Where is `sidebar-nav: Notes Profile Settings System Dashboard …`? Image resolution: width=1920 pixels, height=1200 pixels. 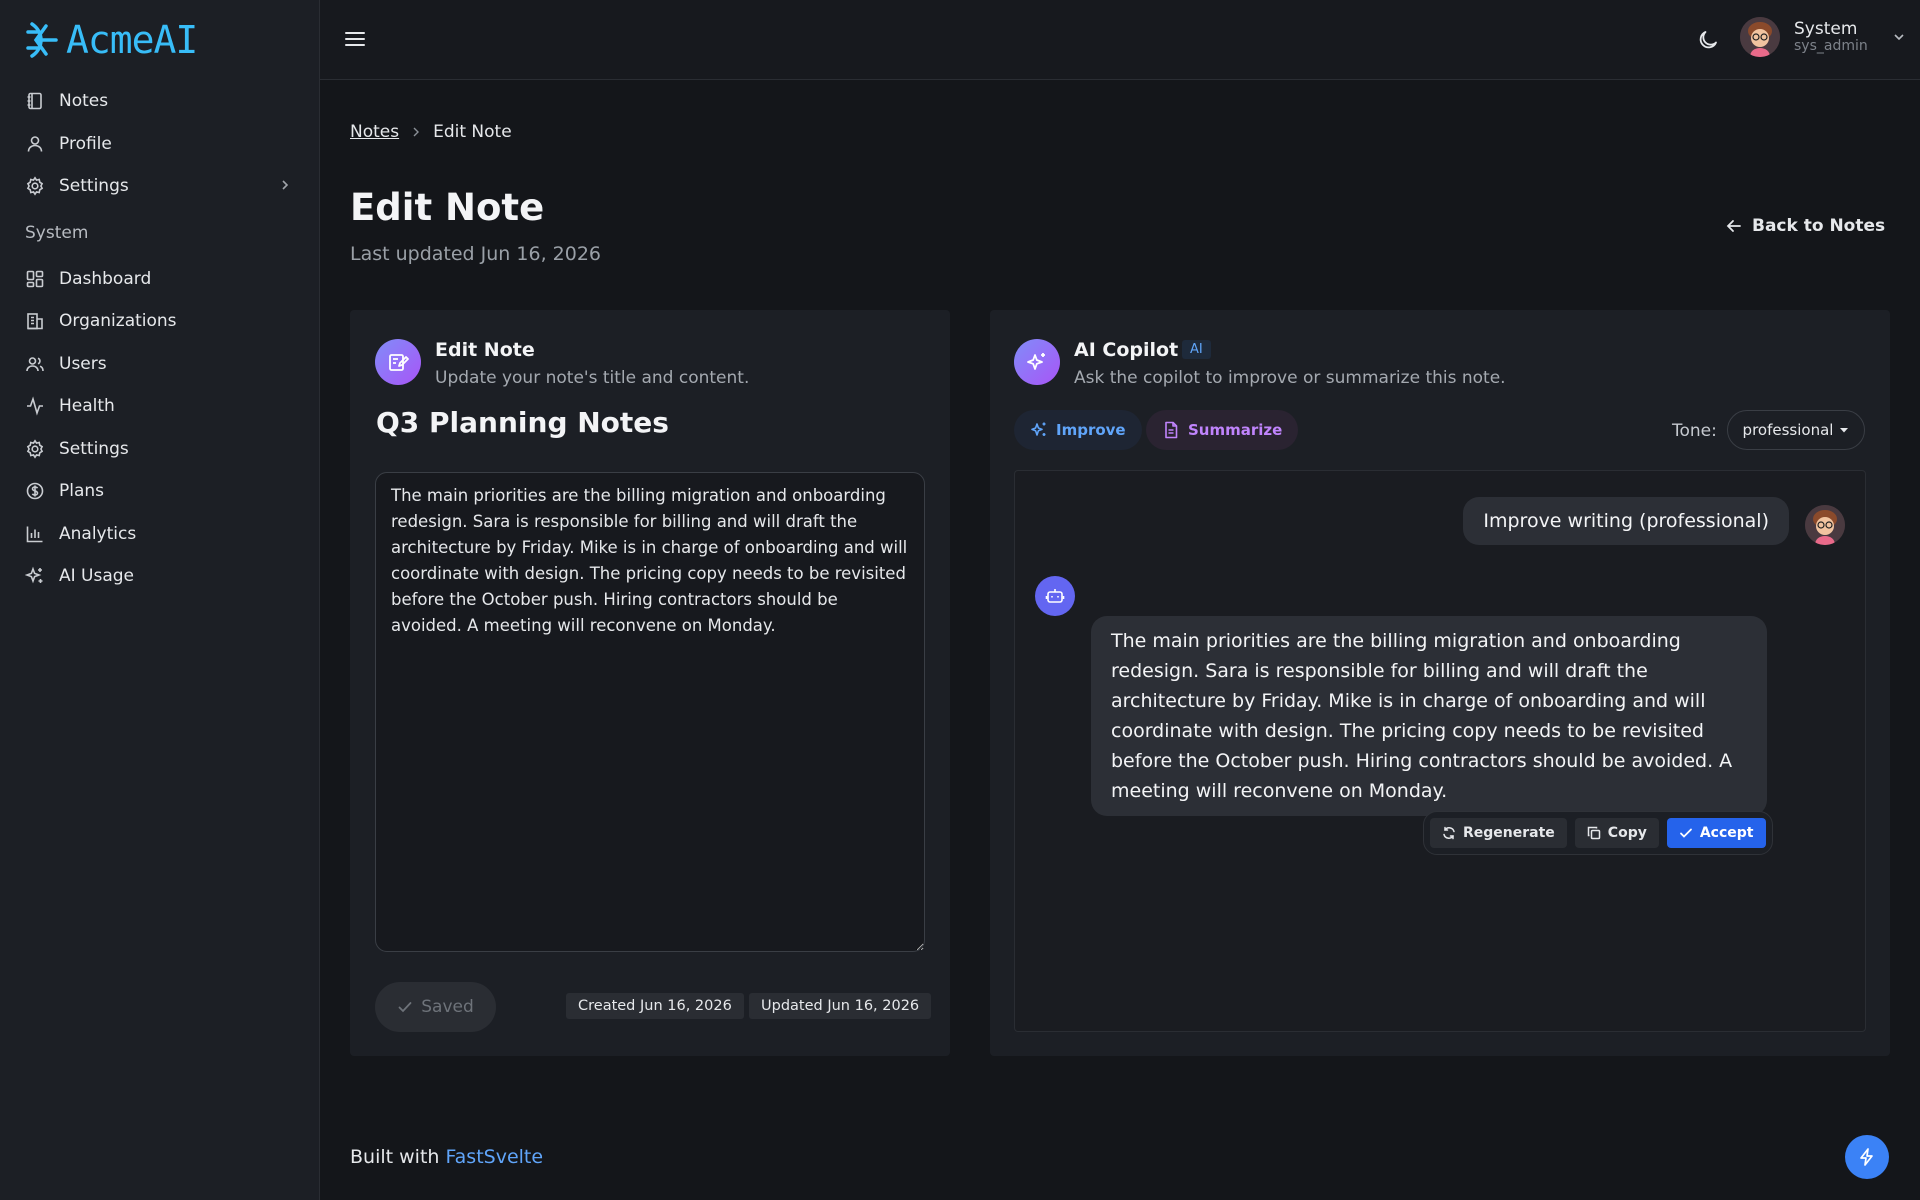 sidebar-nav: Notes Profile Settings System Dashboard … is located at coordinates (160, 339).